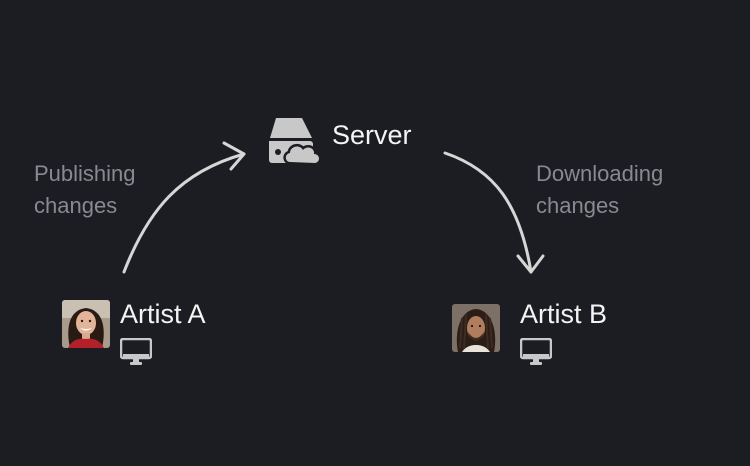 The width and height of the screenshot is (750, 466). Describe the element at coordinates (578, 205) in the screenshot. I see `download-label-line2: changes` at that location.